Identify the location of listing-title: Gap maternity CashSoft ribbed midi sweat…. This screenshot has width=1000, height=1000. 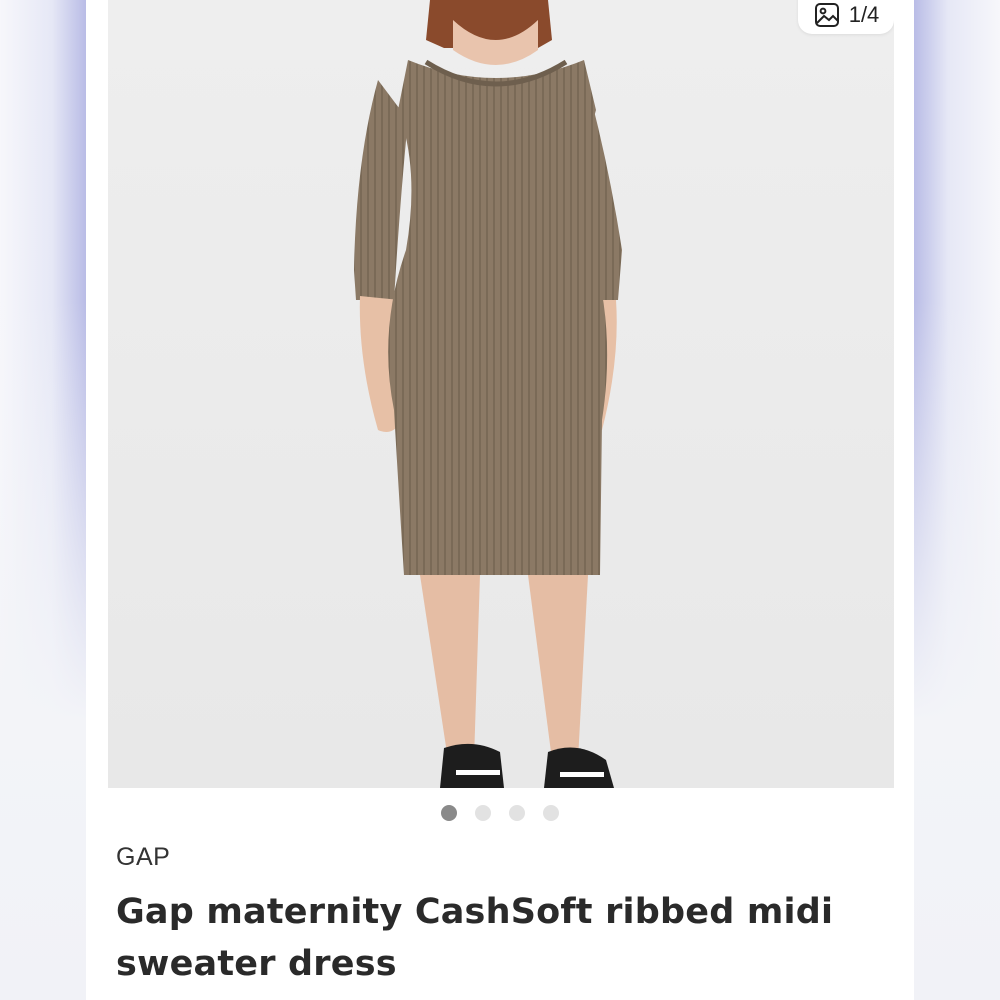
(475, 938).